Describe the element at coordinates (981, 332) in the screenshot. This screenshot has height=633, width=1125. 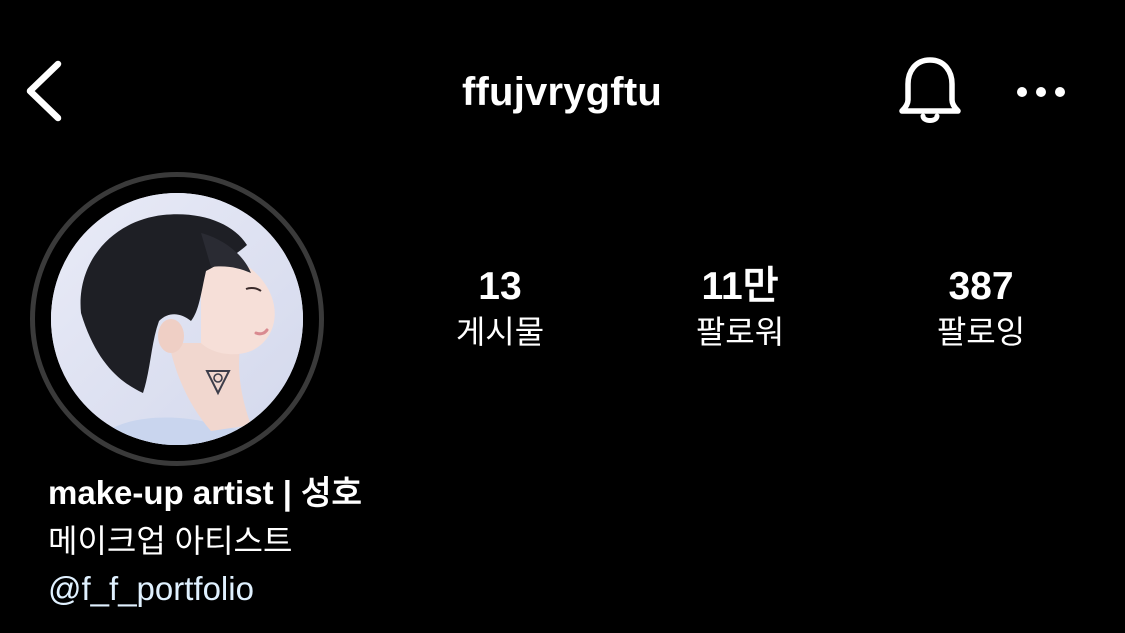
I see `stat-following-label: 팔로잉` at that location.